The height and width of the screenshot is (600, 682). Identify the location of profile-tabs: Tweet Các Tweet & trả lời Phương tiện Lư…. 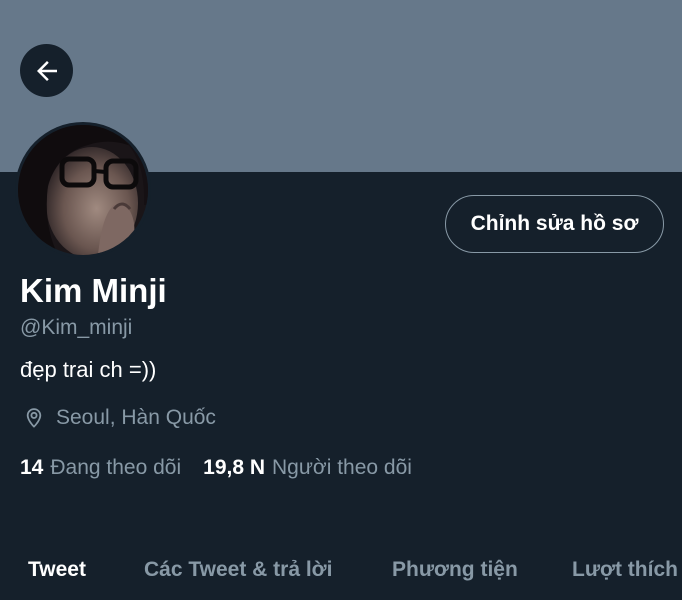
(341, 576).